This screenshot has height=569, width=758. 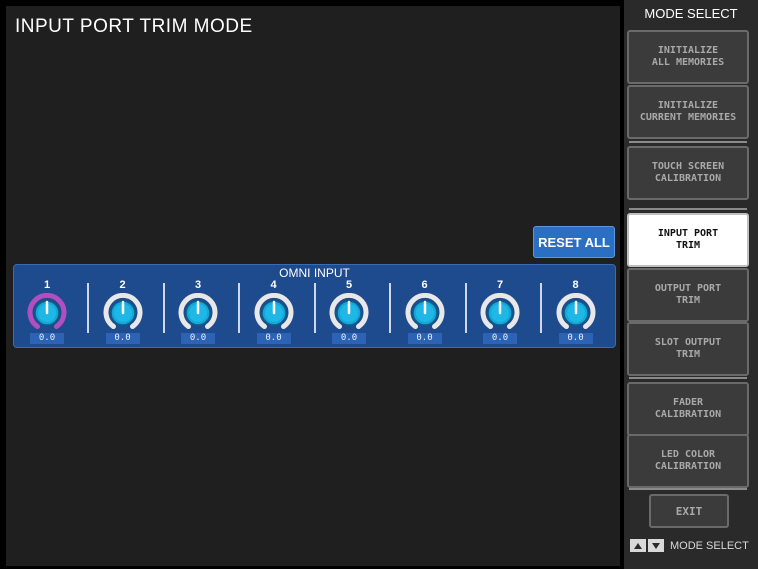 I want to click on channel-strip: 3 0.0, so click(x=198, y=312).